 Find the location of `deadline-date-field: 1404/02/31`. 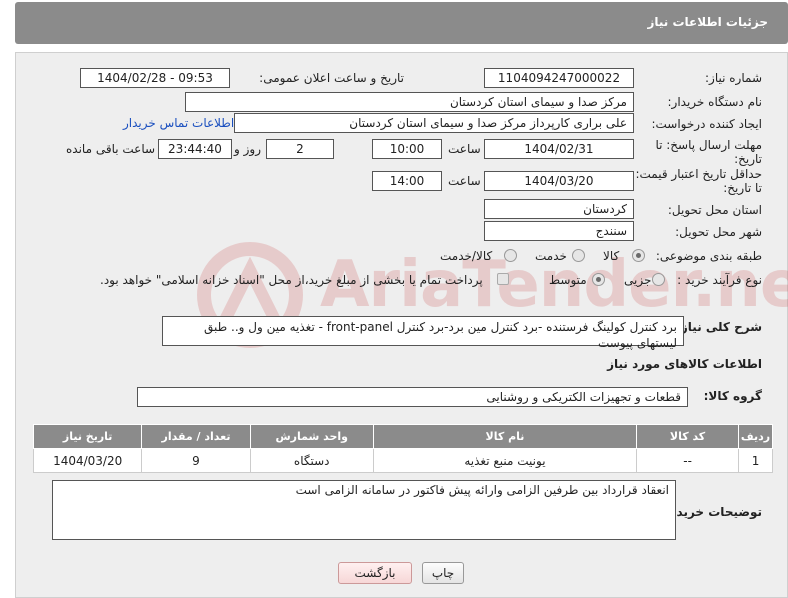

deadline-date-field: 1404/02/31 is located at coordinates (559, 149).